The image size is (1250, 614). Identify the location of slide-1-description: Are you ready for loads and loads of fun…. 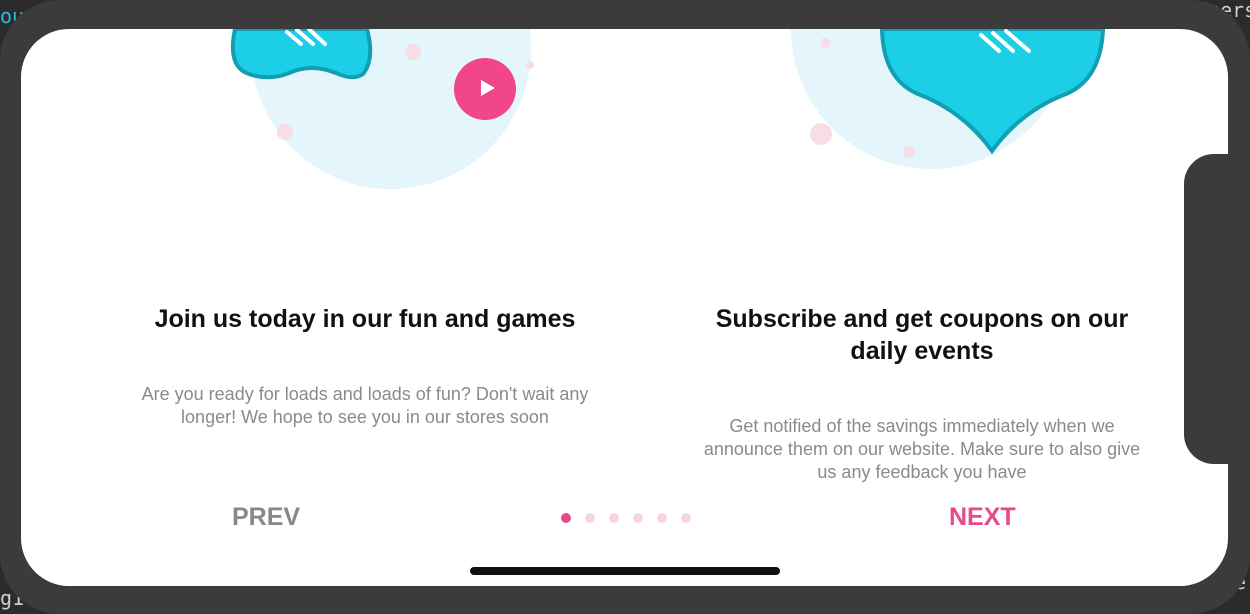
(365, 405).